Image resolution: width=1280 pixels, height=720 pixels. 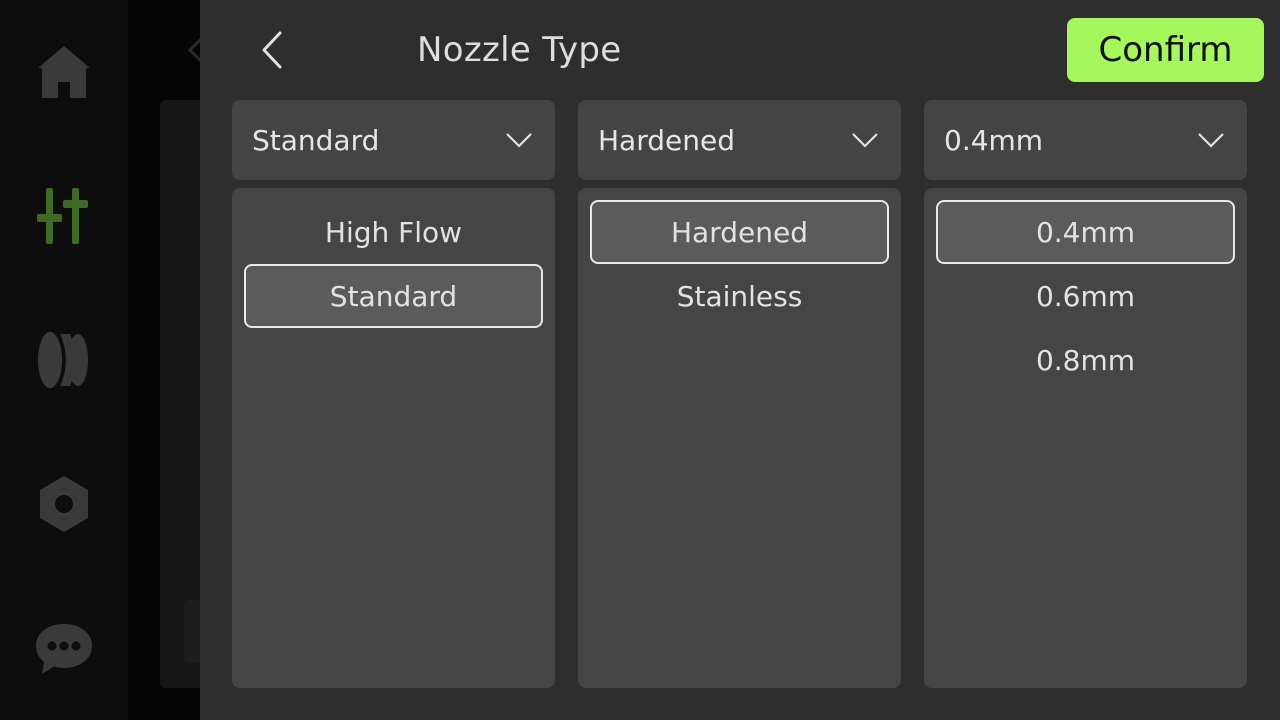 I want to click on home-icon, so click(x=64, y=72).